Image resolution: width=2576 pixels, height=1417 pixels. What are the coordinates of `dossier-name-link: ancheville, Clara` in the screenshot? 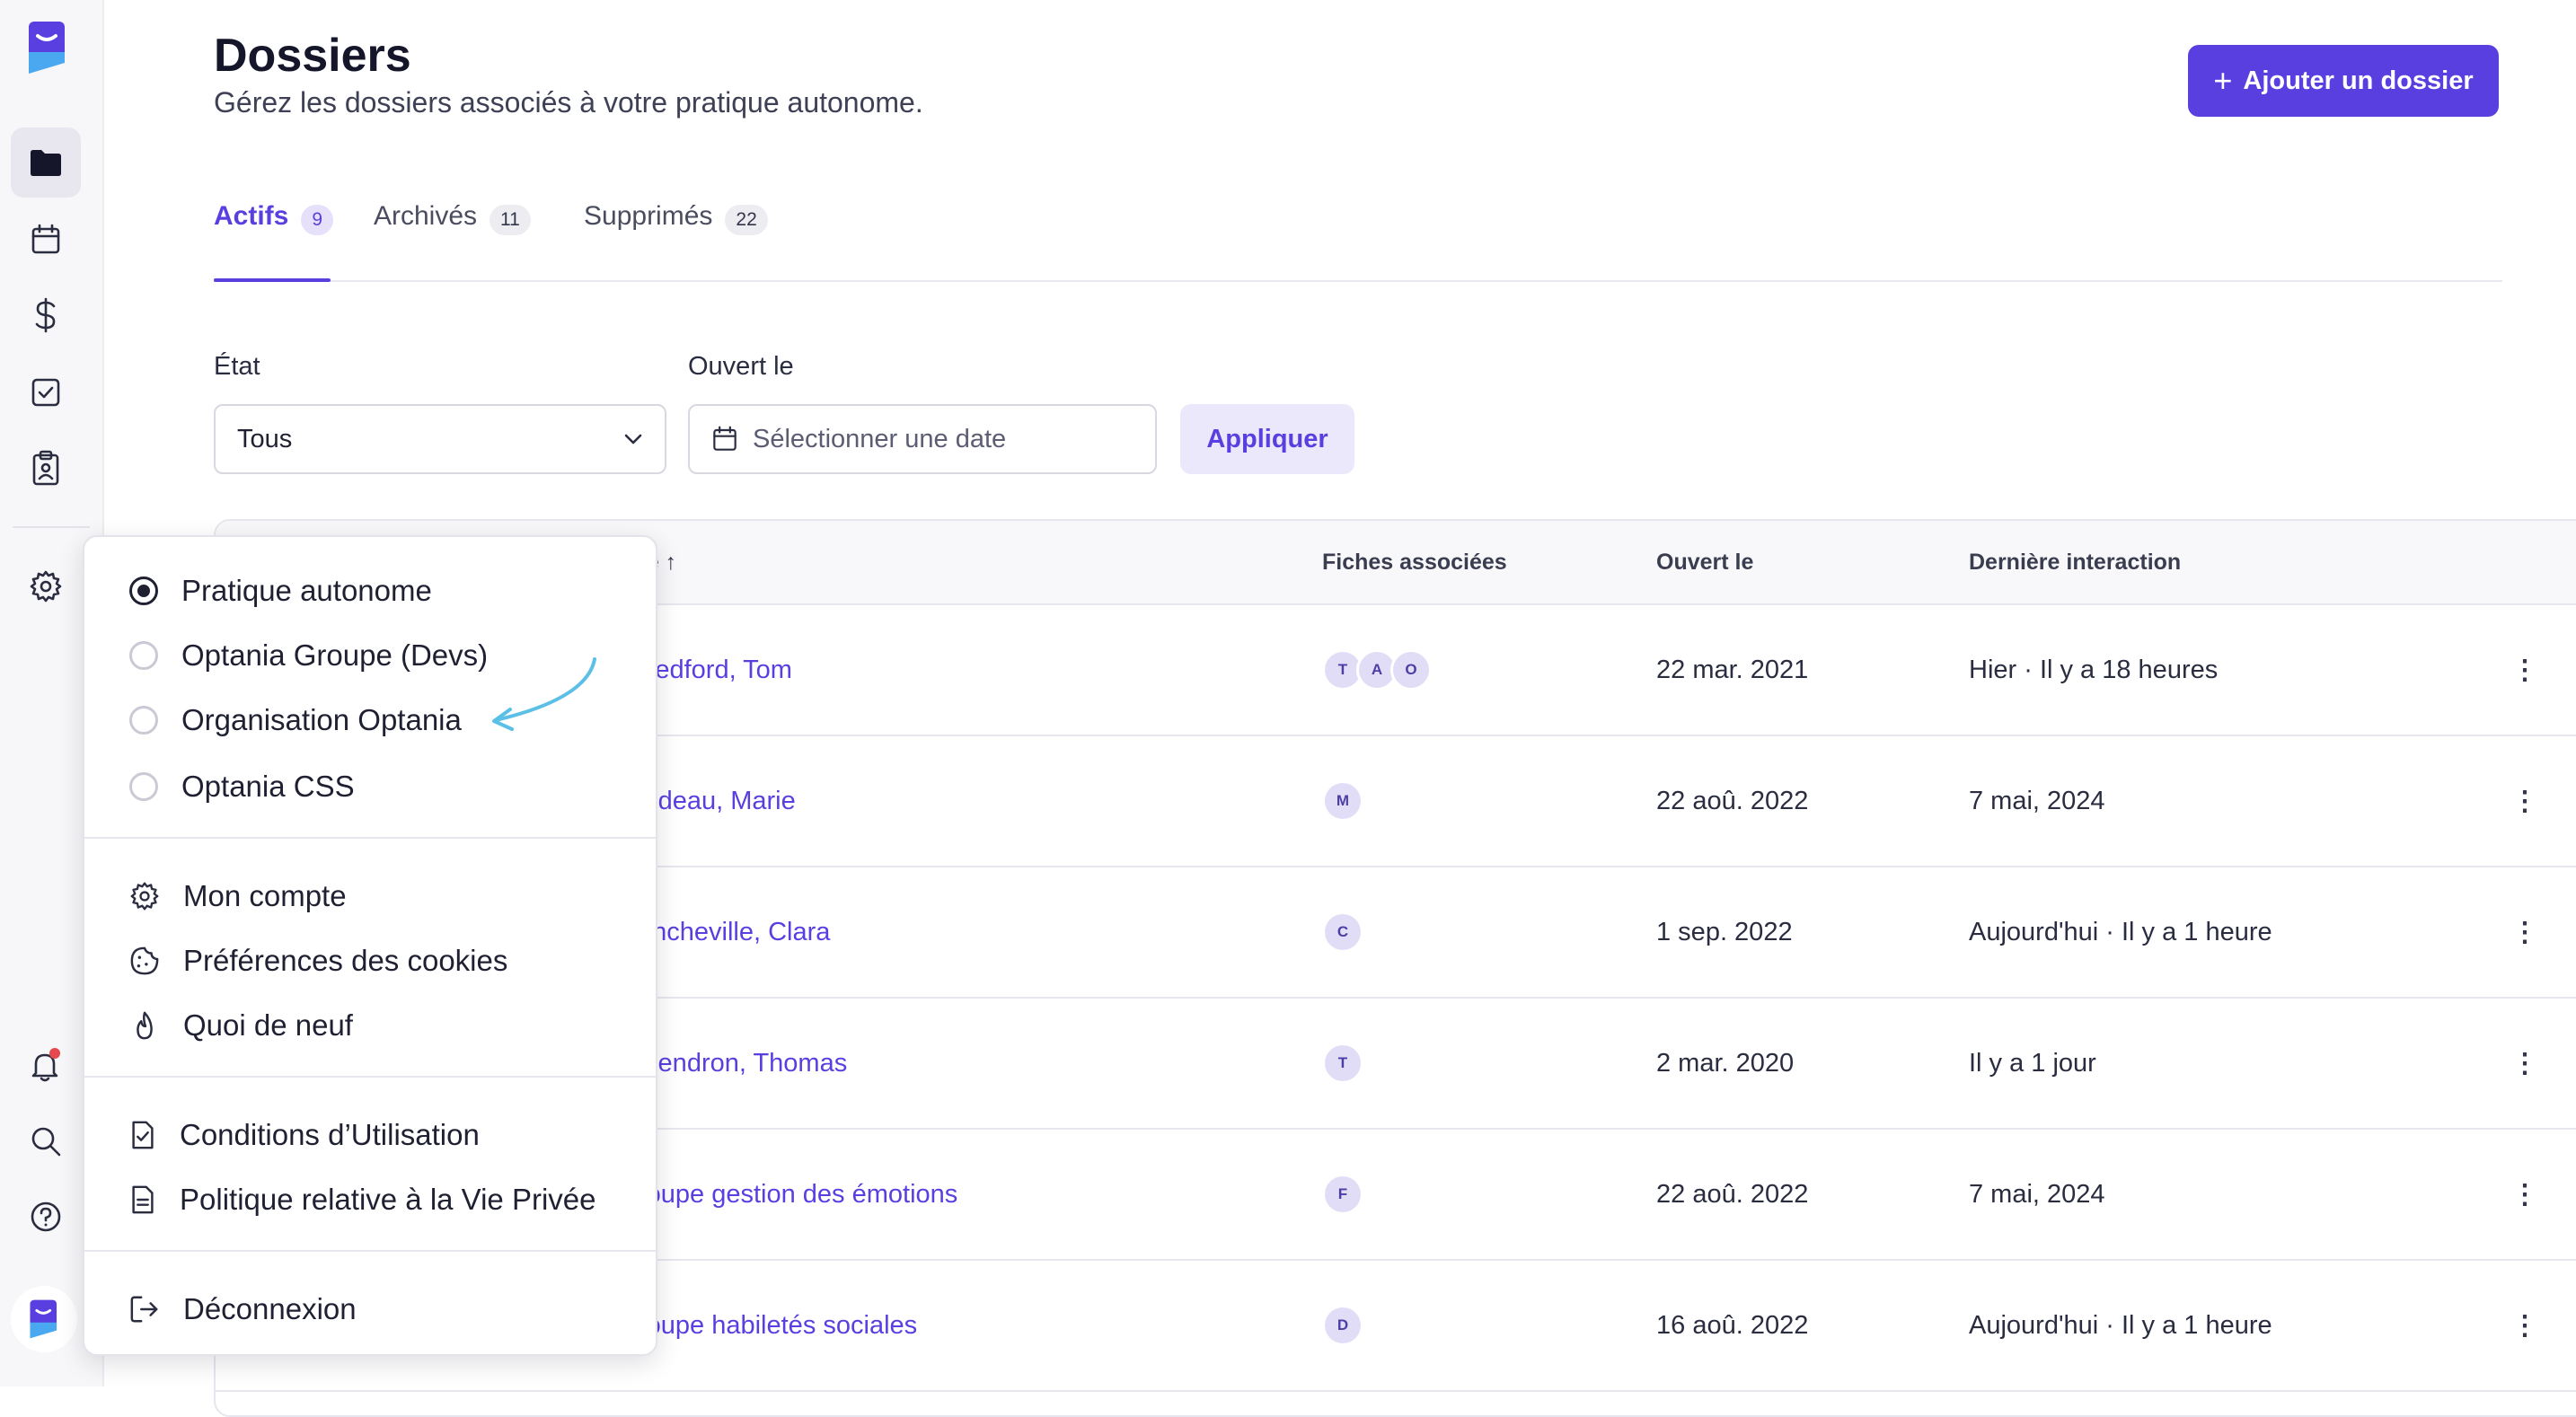 It's located at (734, 932).